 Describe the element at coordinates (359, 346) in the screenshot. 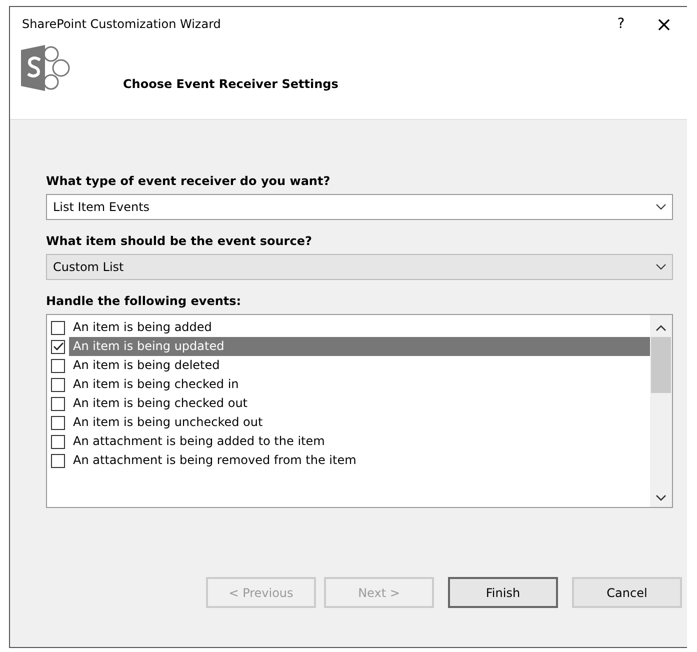

I see `event-item: An item is being updated` at that location.